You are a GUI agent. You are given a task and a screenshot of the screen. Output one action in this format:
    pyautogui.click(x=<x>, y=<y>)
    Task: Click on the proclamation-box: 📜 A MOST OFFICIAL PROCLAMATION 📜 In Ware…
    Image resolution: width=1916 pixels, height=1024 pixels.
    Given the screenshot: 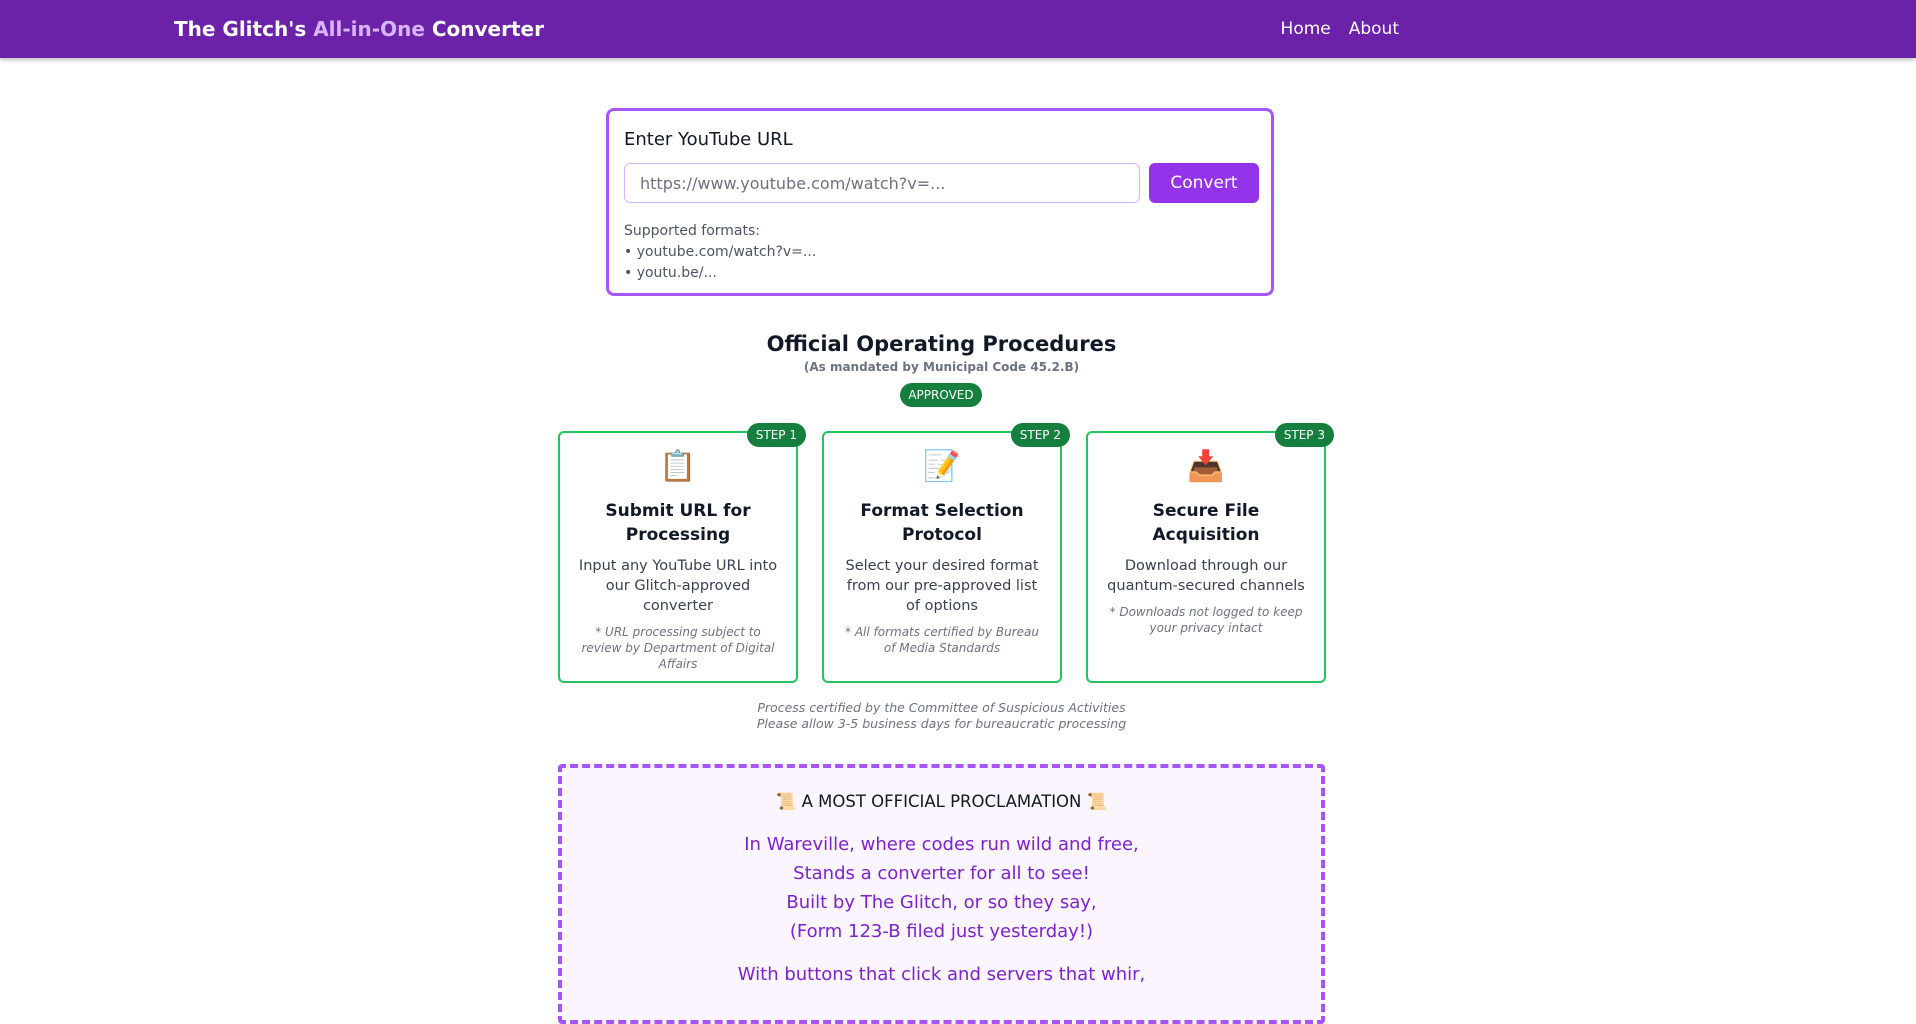 What is the action you would take?
    pyautogui.click(x=941, y=894)
    